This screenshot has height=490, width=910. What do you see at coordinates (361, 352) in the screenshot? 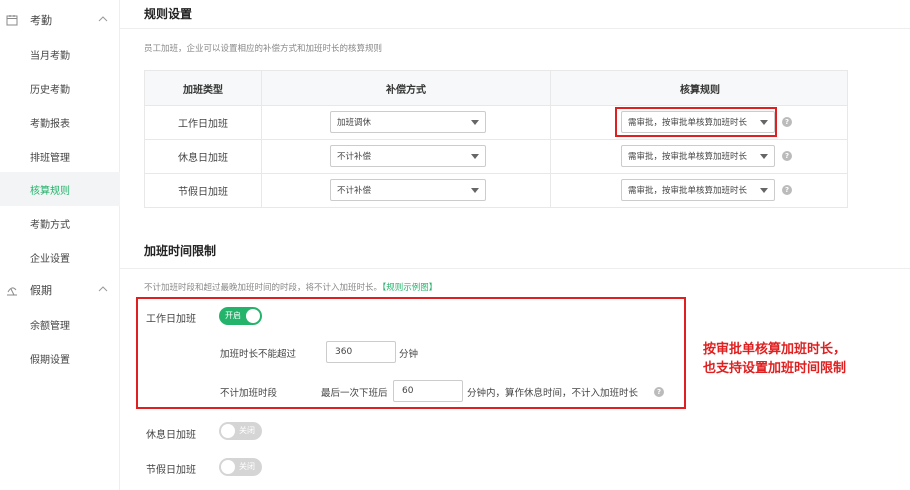
I see `max-duration-input: 360` at bounding box center [361, 352].